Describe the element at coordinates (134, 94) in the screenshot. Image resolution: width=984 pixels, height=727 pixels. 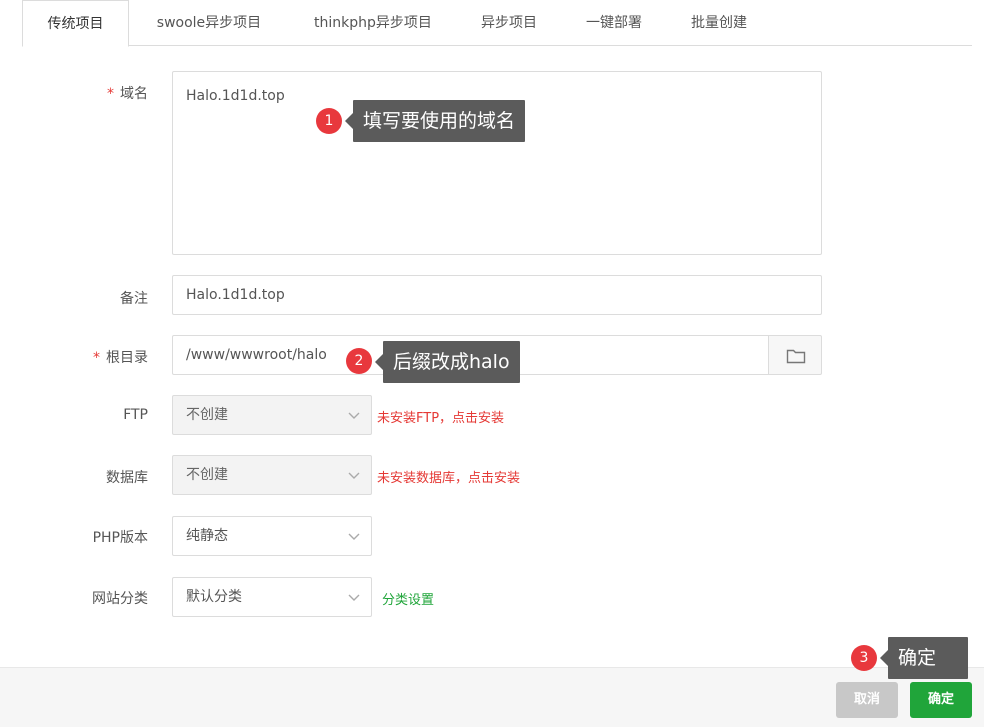
I see `domain-label-text: 域名` at that location.